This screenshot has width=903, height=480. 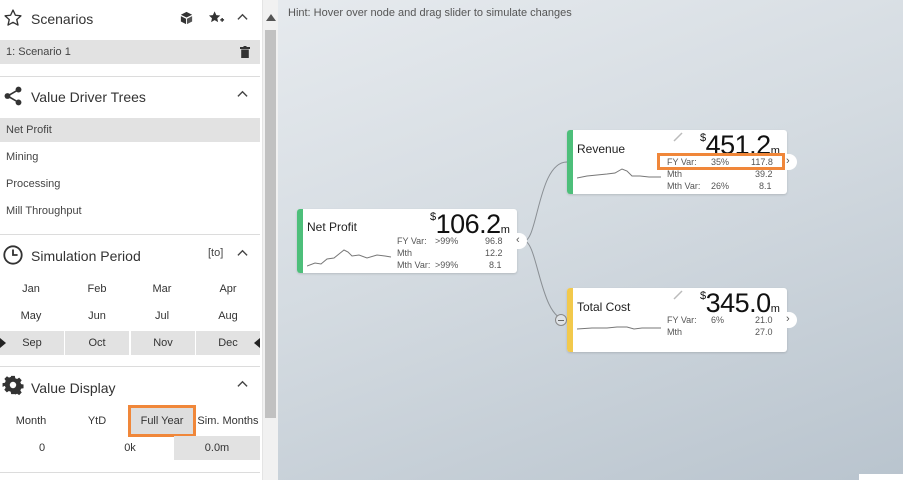 What do you see at coordinates (3, 343) in the screenshot?
I see `range-start-handle` at bounding box center [3, 343].